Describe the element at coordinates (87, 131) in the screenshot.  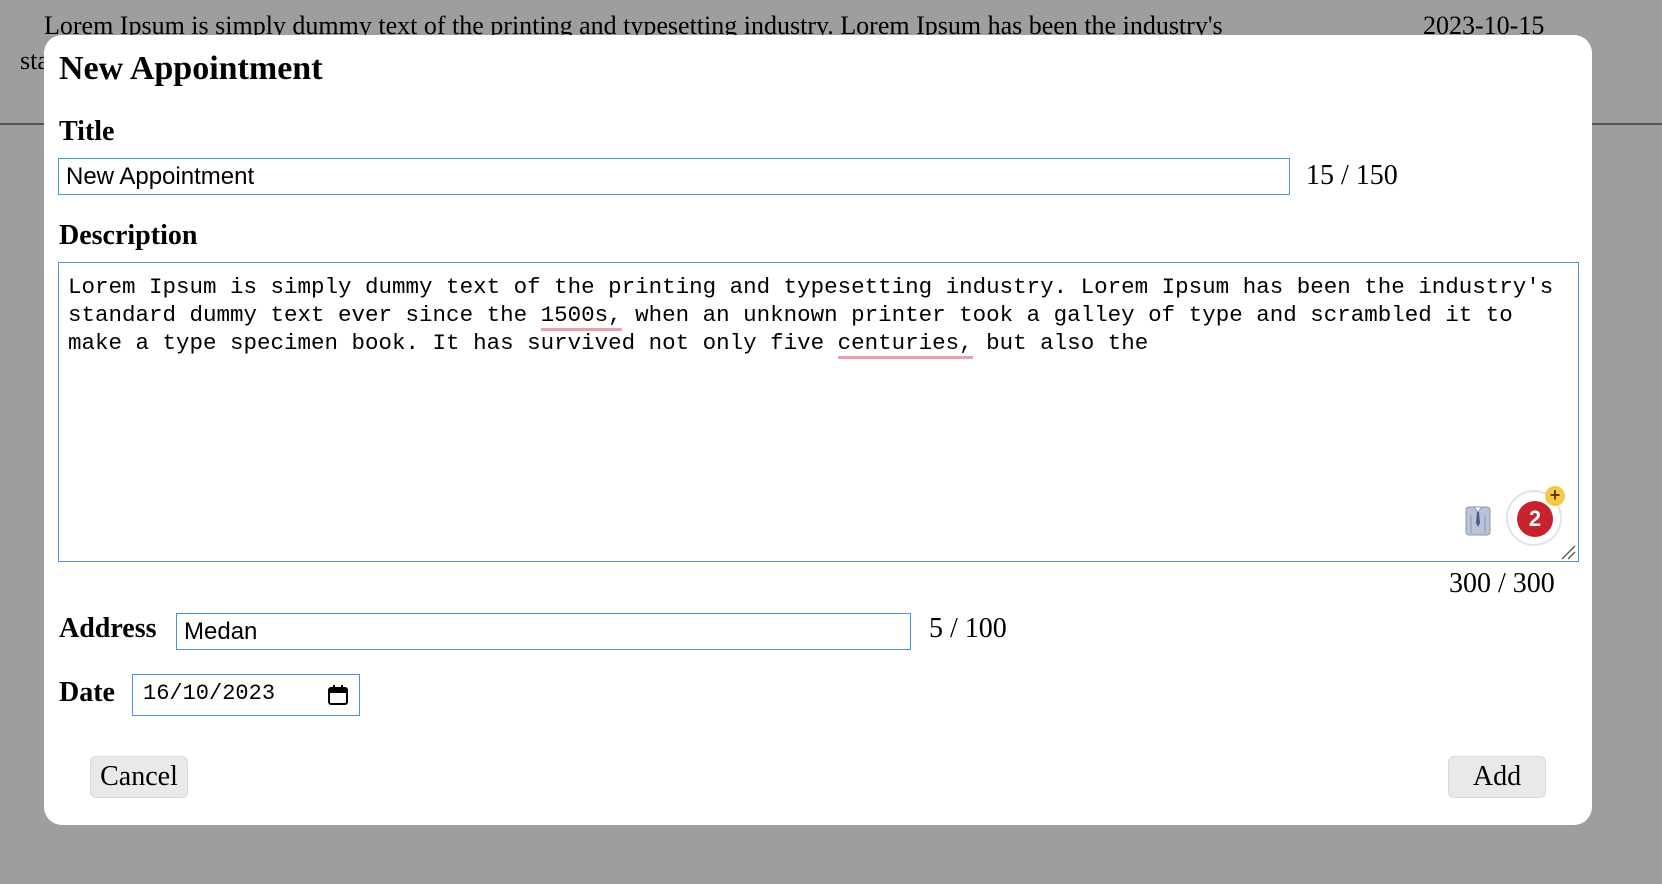
I see `title-label: Title` at that location.